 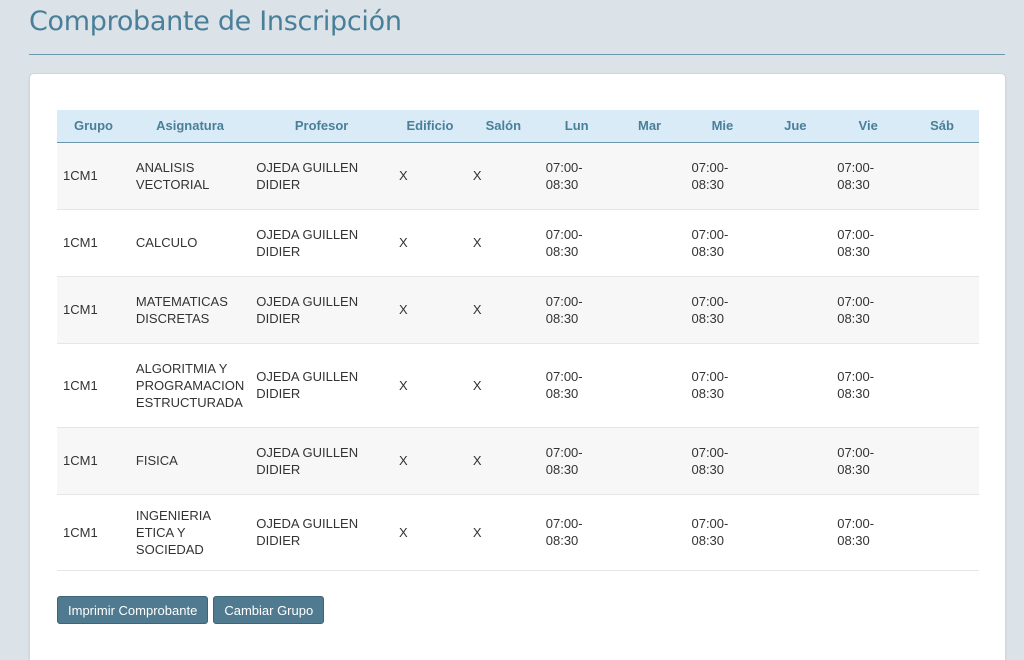 I want to click on action-buttons: Imprimir Comprobante Cambiar Grupo, so click(x=191, y=610).